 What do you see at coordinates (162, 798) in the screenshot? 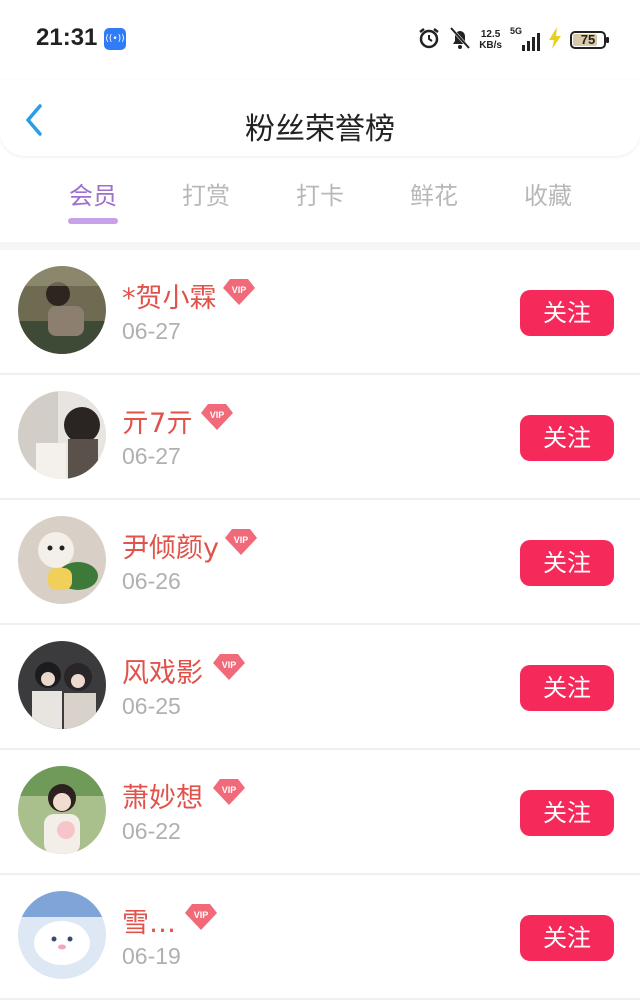
I see `member-name: 萧妙想` at bounding box center [162, 798].